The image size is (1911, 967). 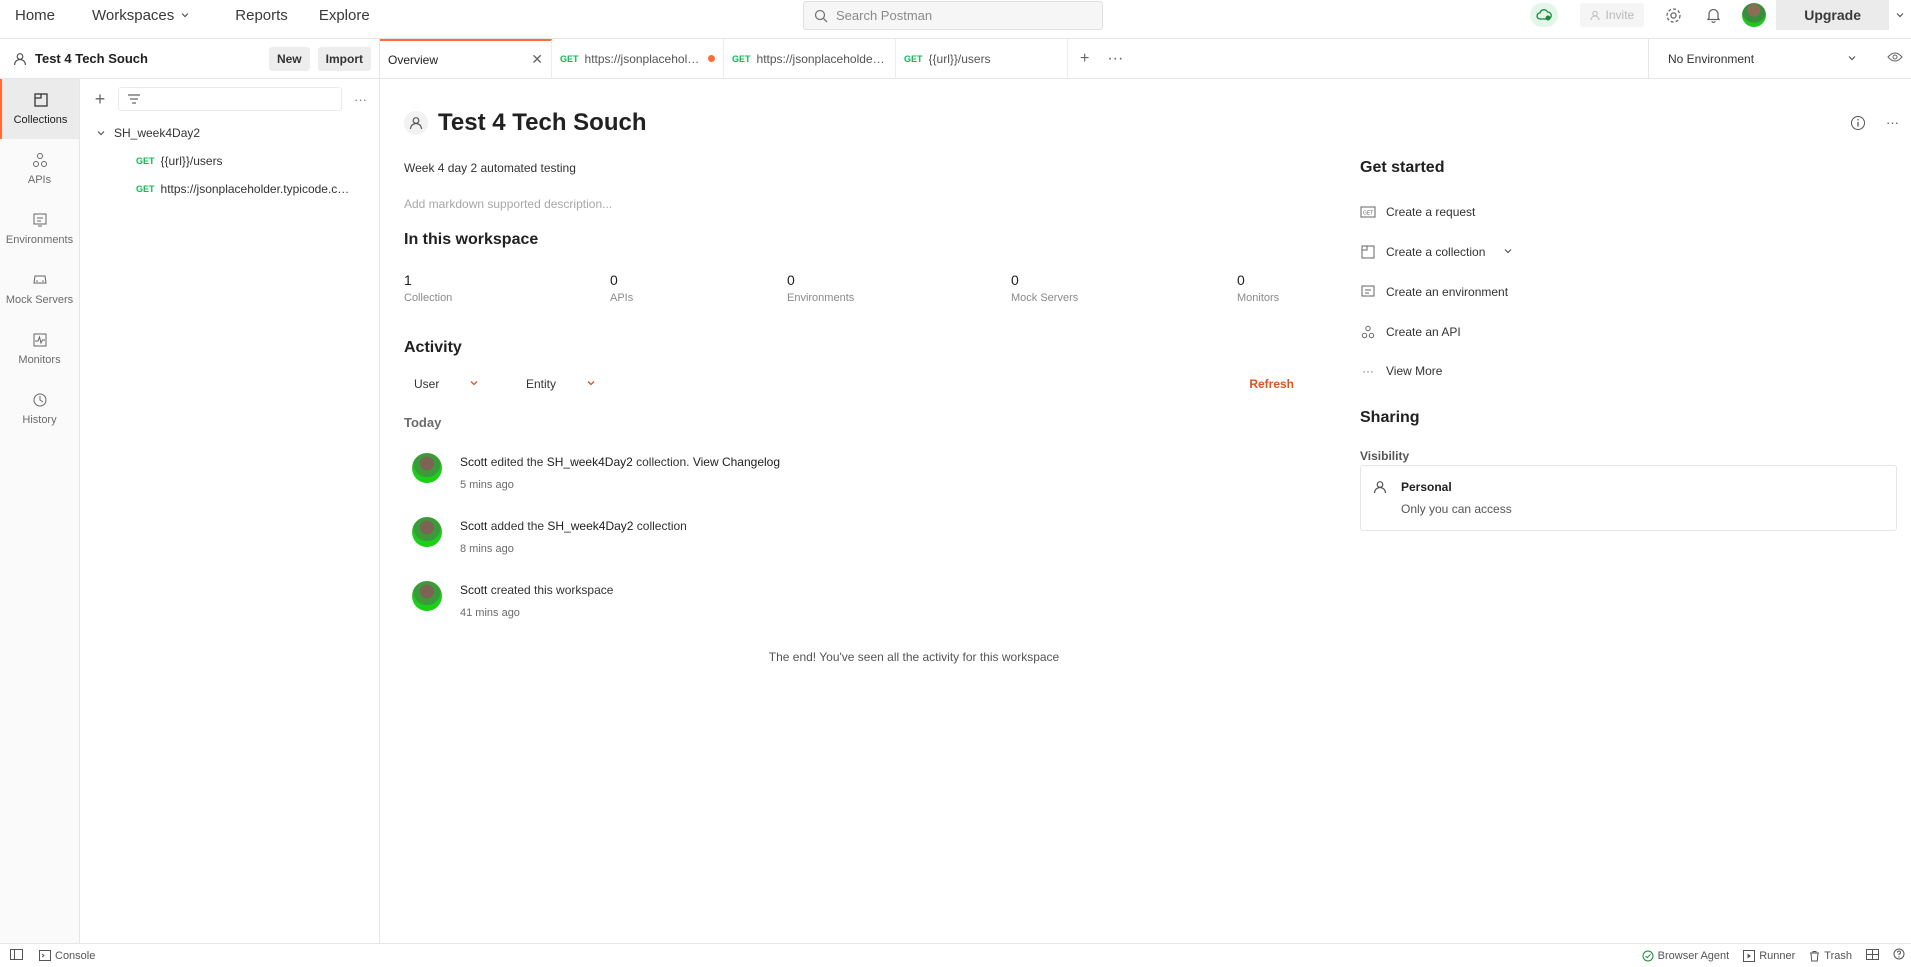 I want to click on activity-verb: edited the, so click(x=517, y=462).